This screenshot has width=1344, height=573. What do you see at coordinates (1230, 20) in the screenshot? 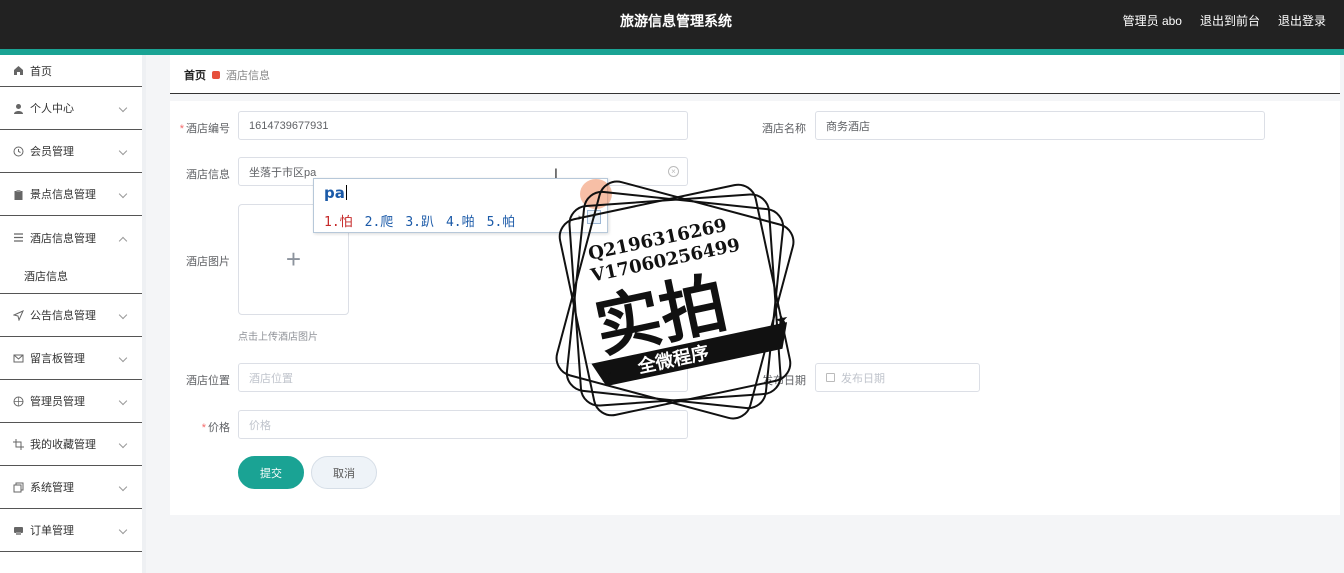
I see `back-to-front-link: 退出到前台` at bounding box center [1230, 20].